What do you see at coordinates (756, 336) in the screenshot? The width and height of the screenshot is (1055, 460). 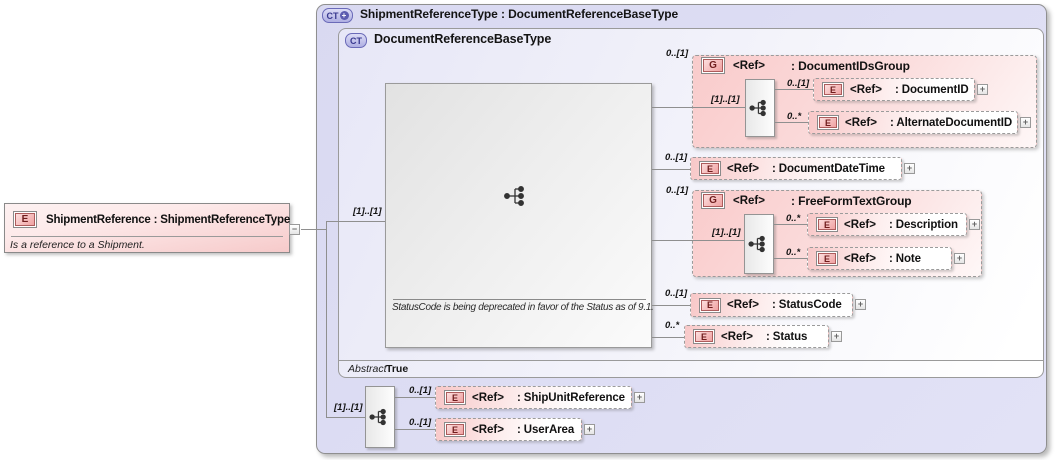 I see `element-box-status: E <Ref> : Status` at bounding box center [756, 336].